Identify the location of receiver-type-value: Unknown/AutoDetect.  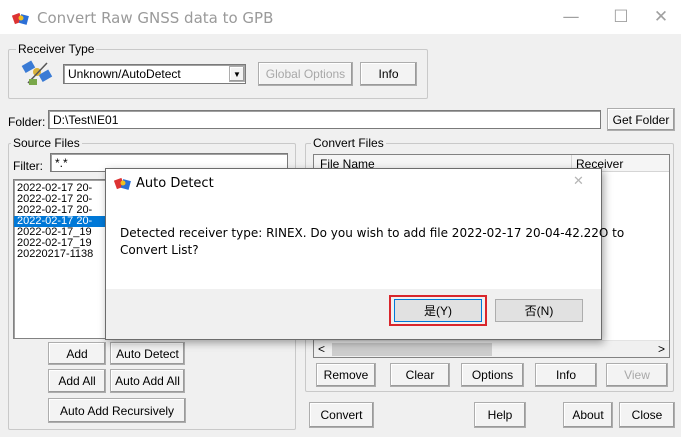
(124, 74).